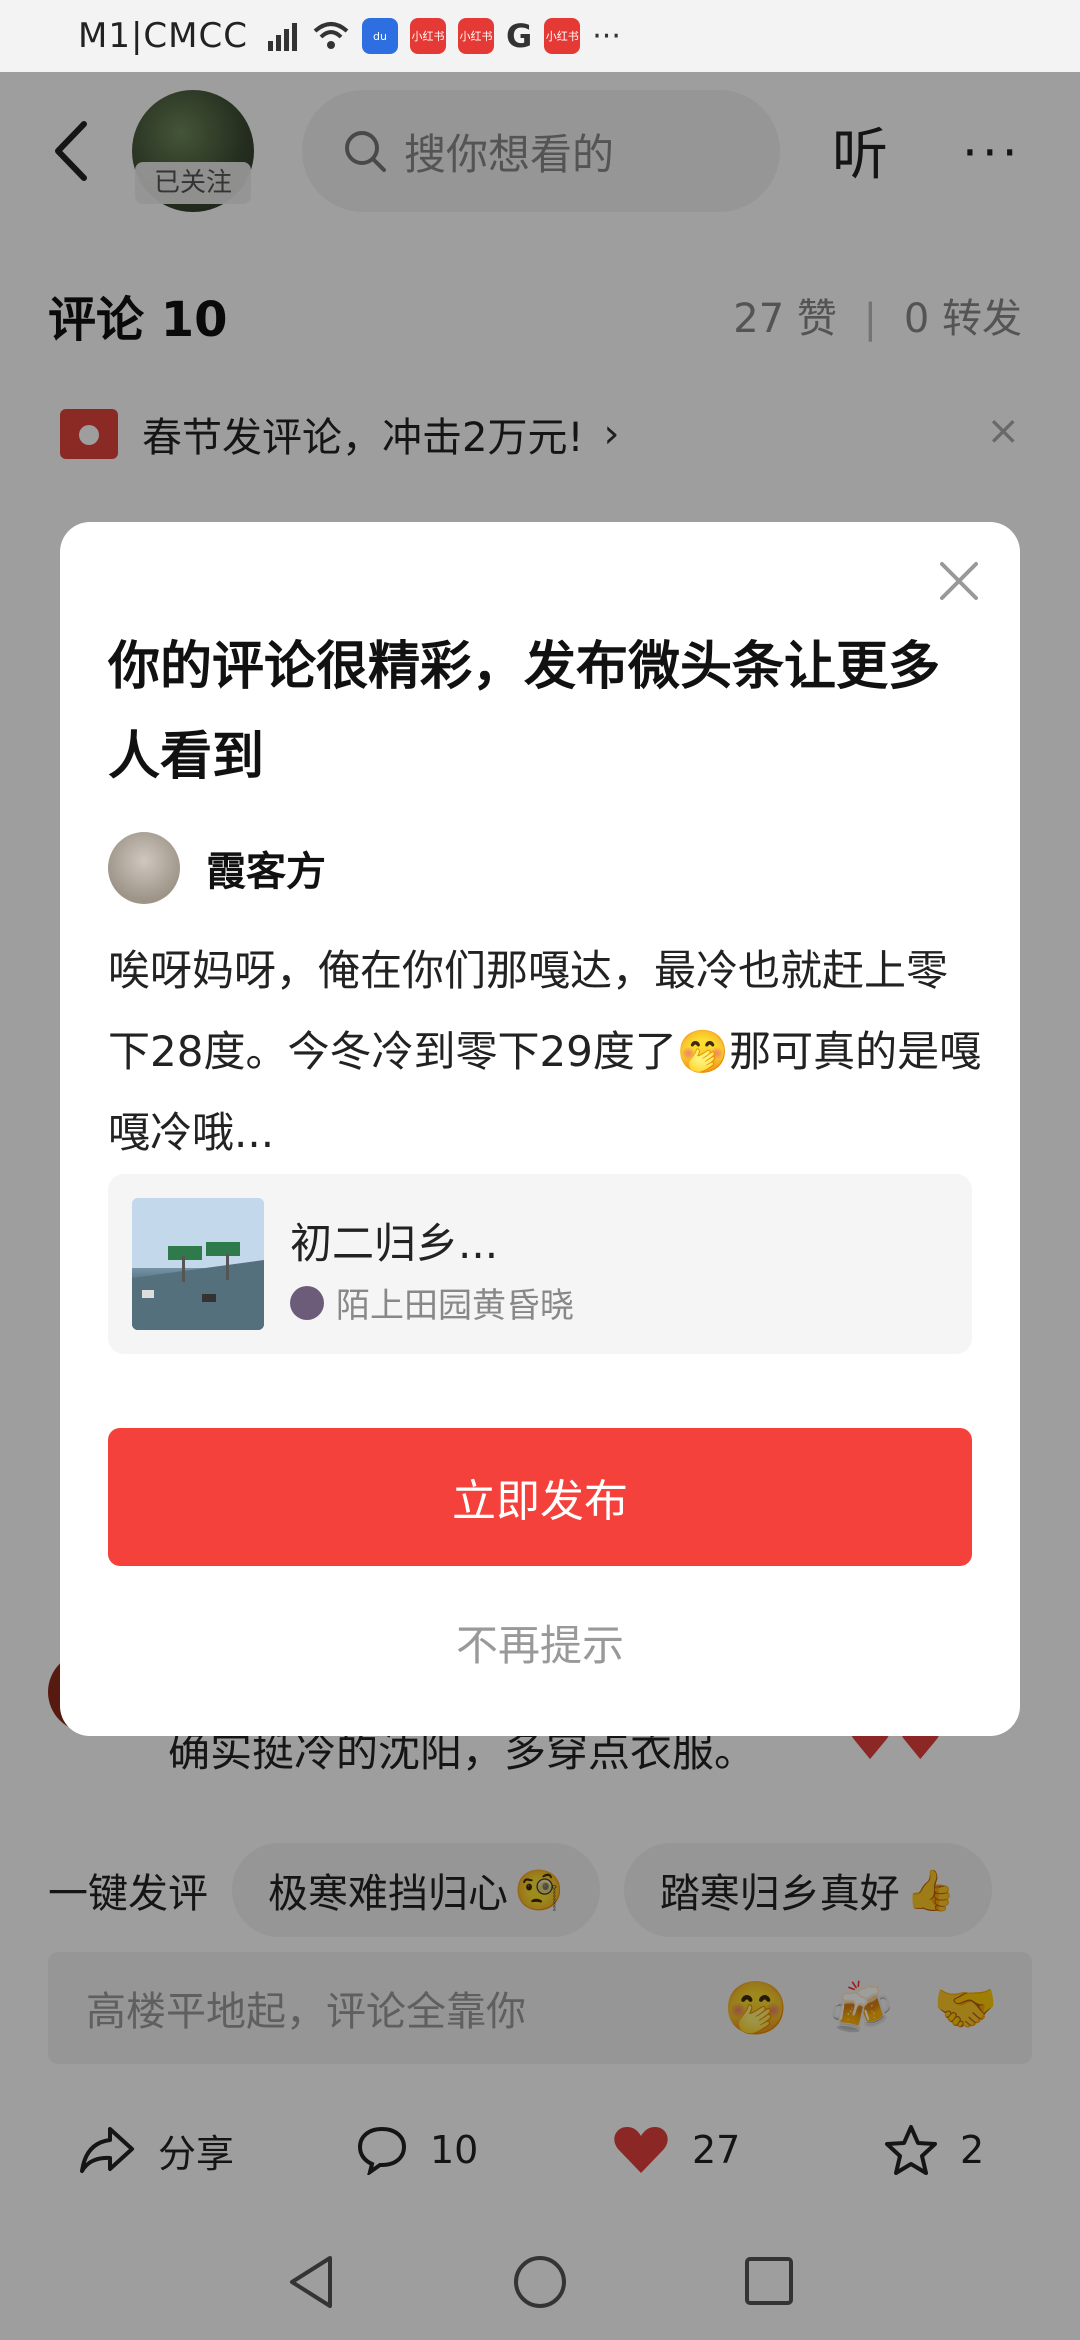  Describe the element at coordinates (282, 37) in the screenshot. I see `signal-icon` at that location.